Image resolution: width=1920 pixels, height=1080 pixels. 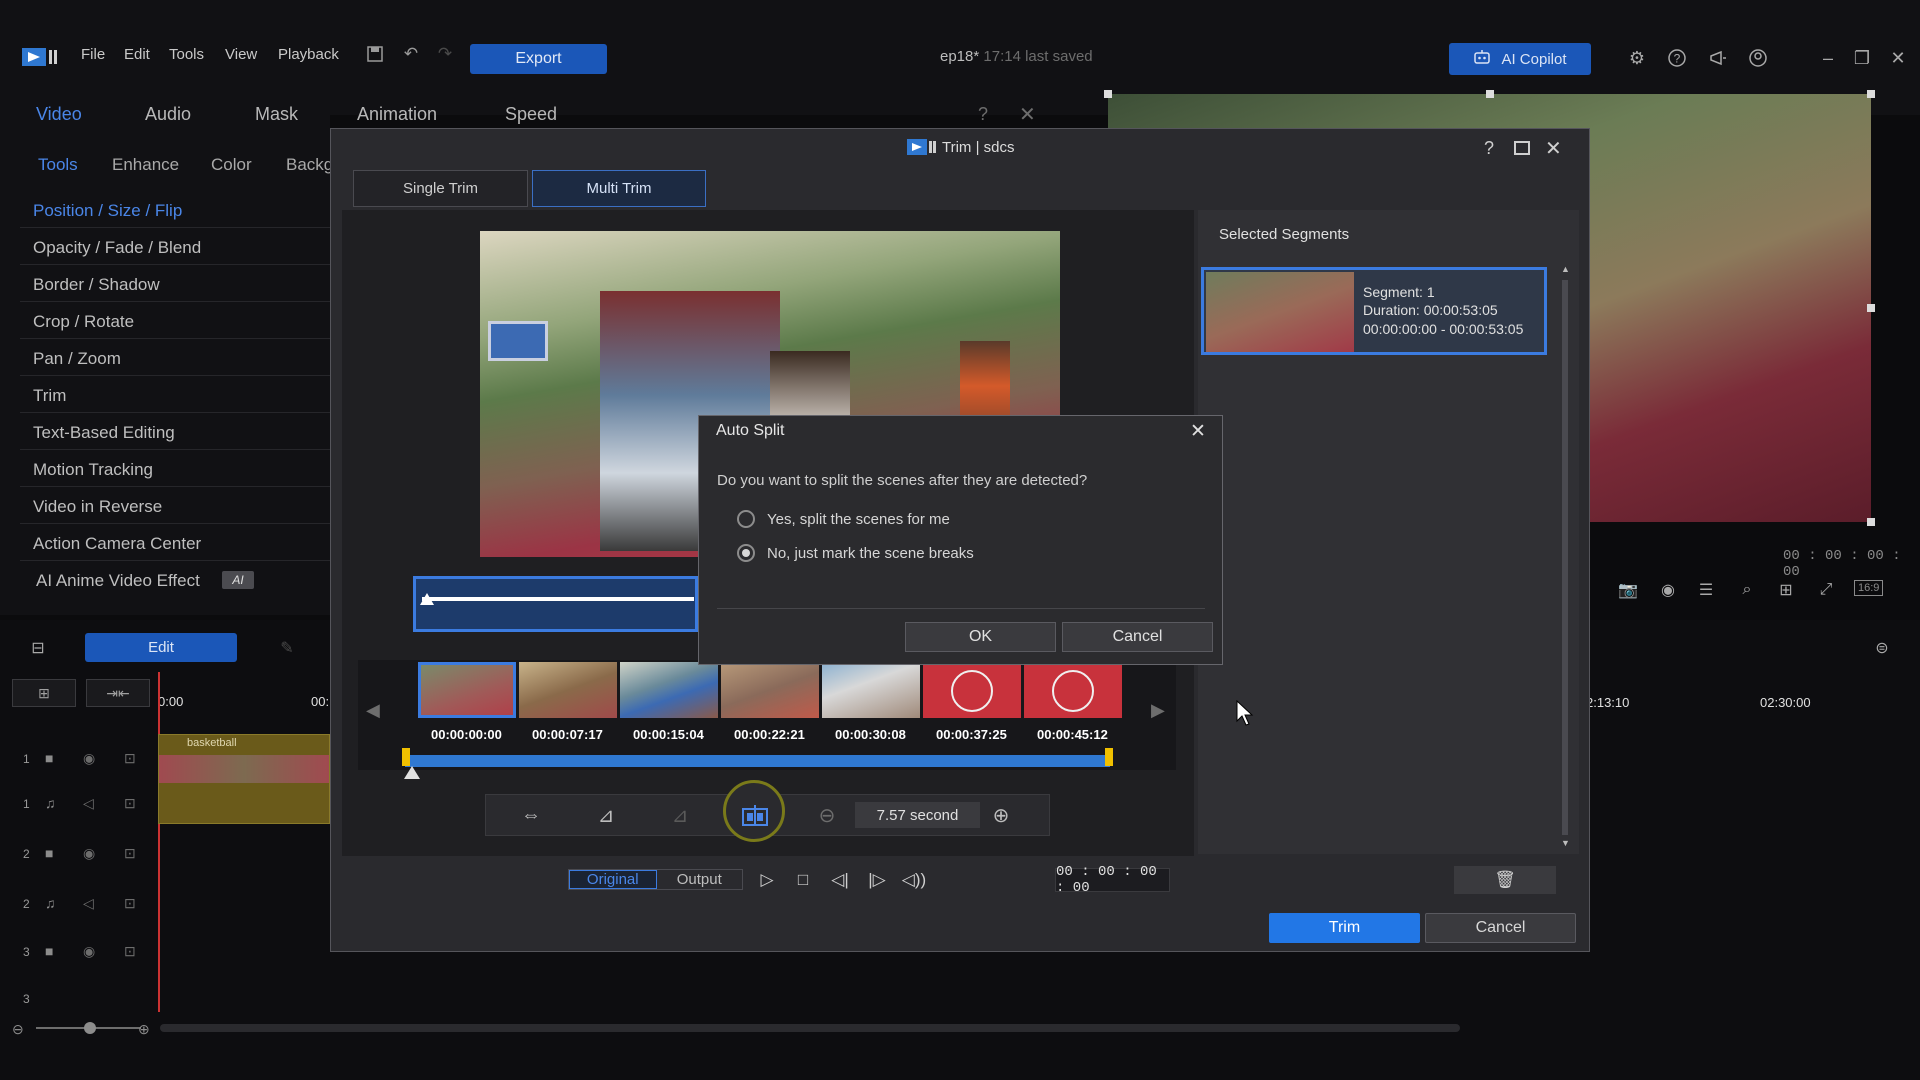 I want to click on auto-split-cancel-button: Cancel, so click(x=1137, y=637).